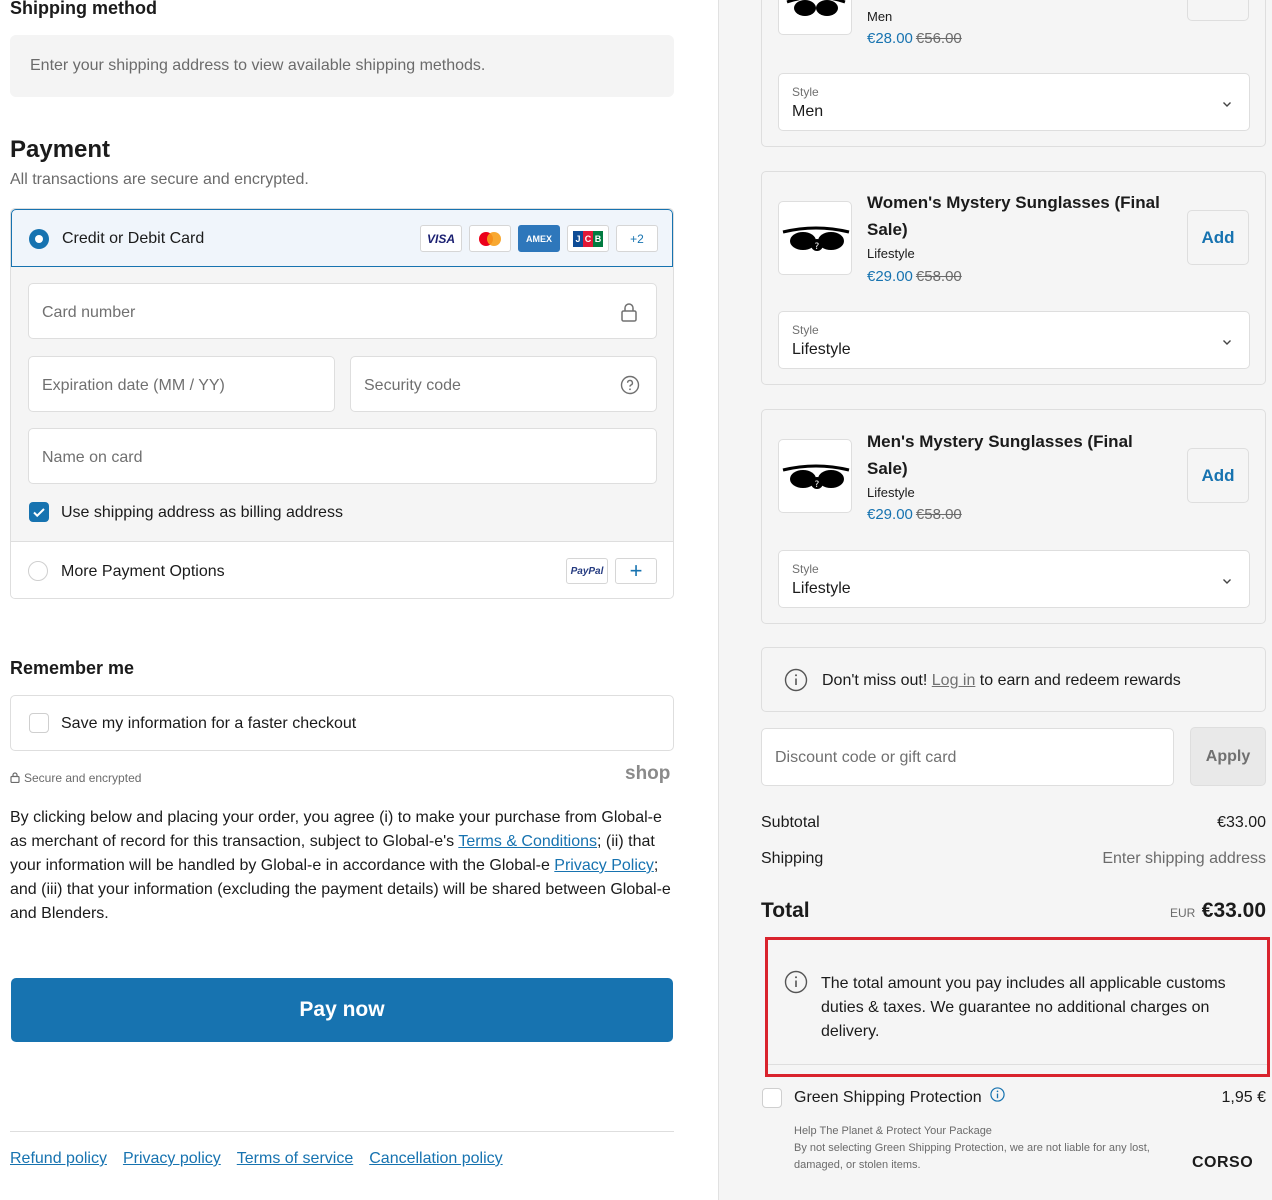 The height and width of the screenshot is (1200, 1272). What do you see at coordinates (72, 668) in the screenshot?
I see `remember-me-heading: Remember me` at bounding box center [72, 668].